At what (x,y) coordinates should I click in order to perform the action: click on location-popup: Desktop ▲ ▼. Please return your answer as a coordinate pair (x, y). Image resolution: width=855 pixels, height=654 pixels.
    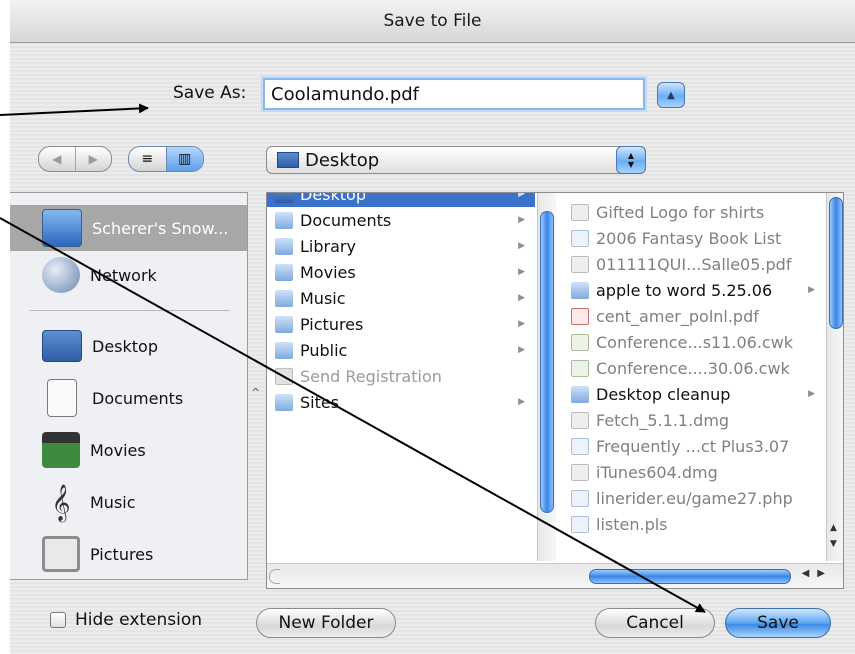
    Looking at the image, I should click on (456, 160).